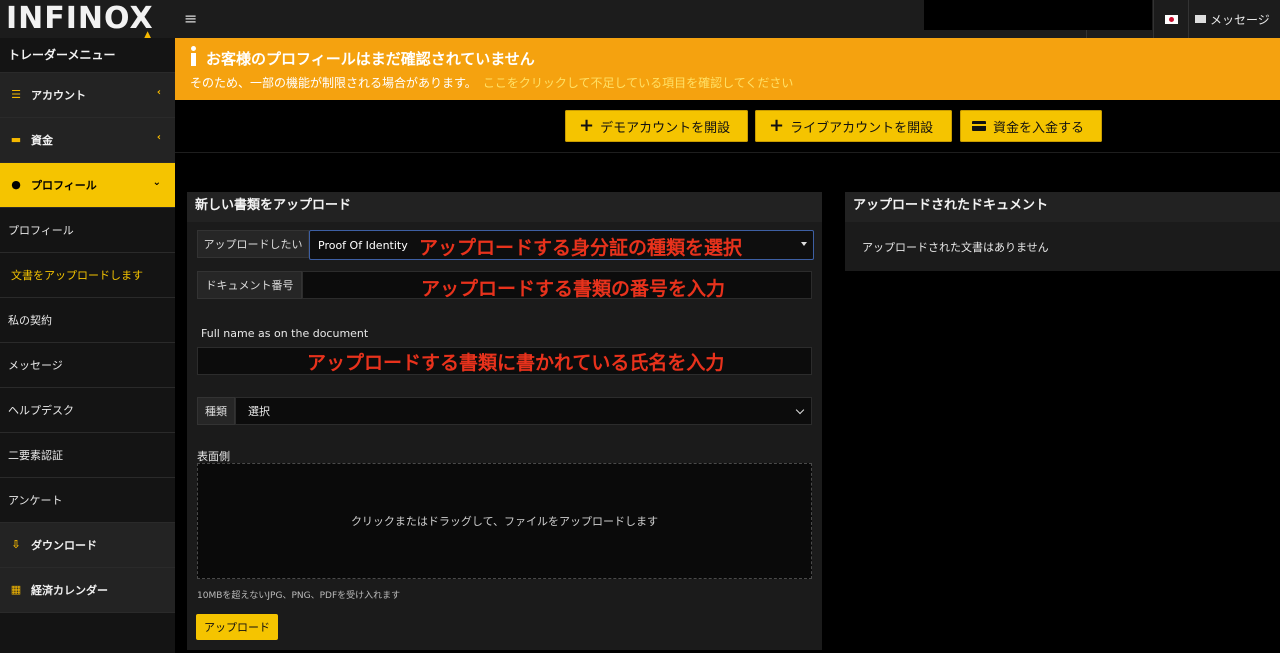 The image size is (1280, 653). I want to click on file-dropzone: クリックまたはドラッグして、ファイルをアップロードします, so click(504, 521).